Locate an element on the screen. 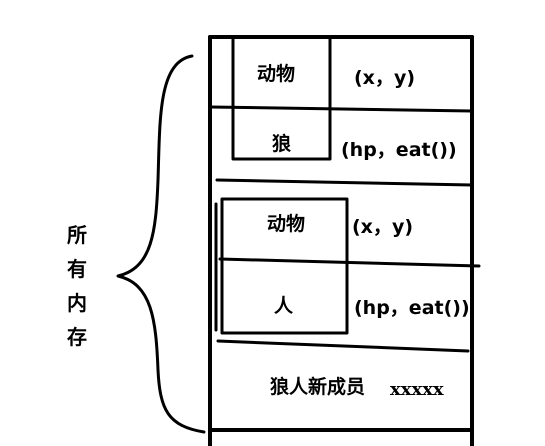 The height and width of the screenshot is (446, 545). block2-parent-fields: (x，y) is located at coordinates (383, 227).